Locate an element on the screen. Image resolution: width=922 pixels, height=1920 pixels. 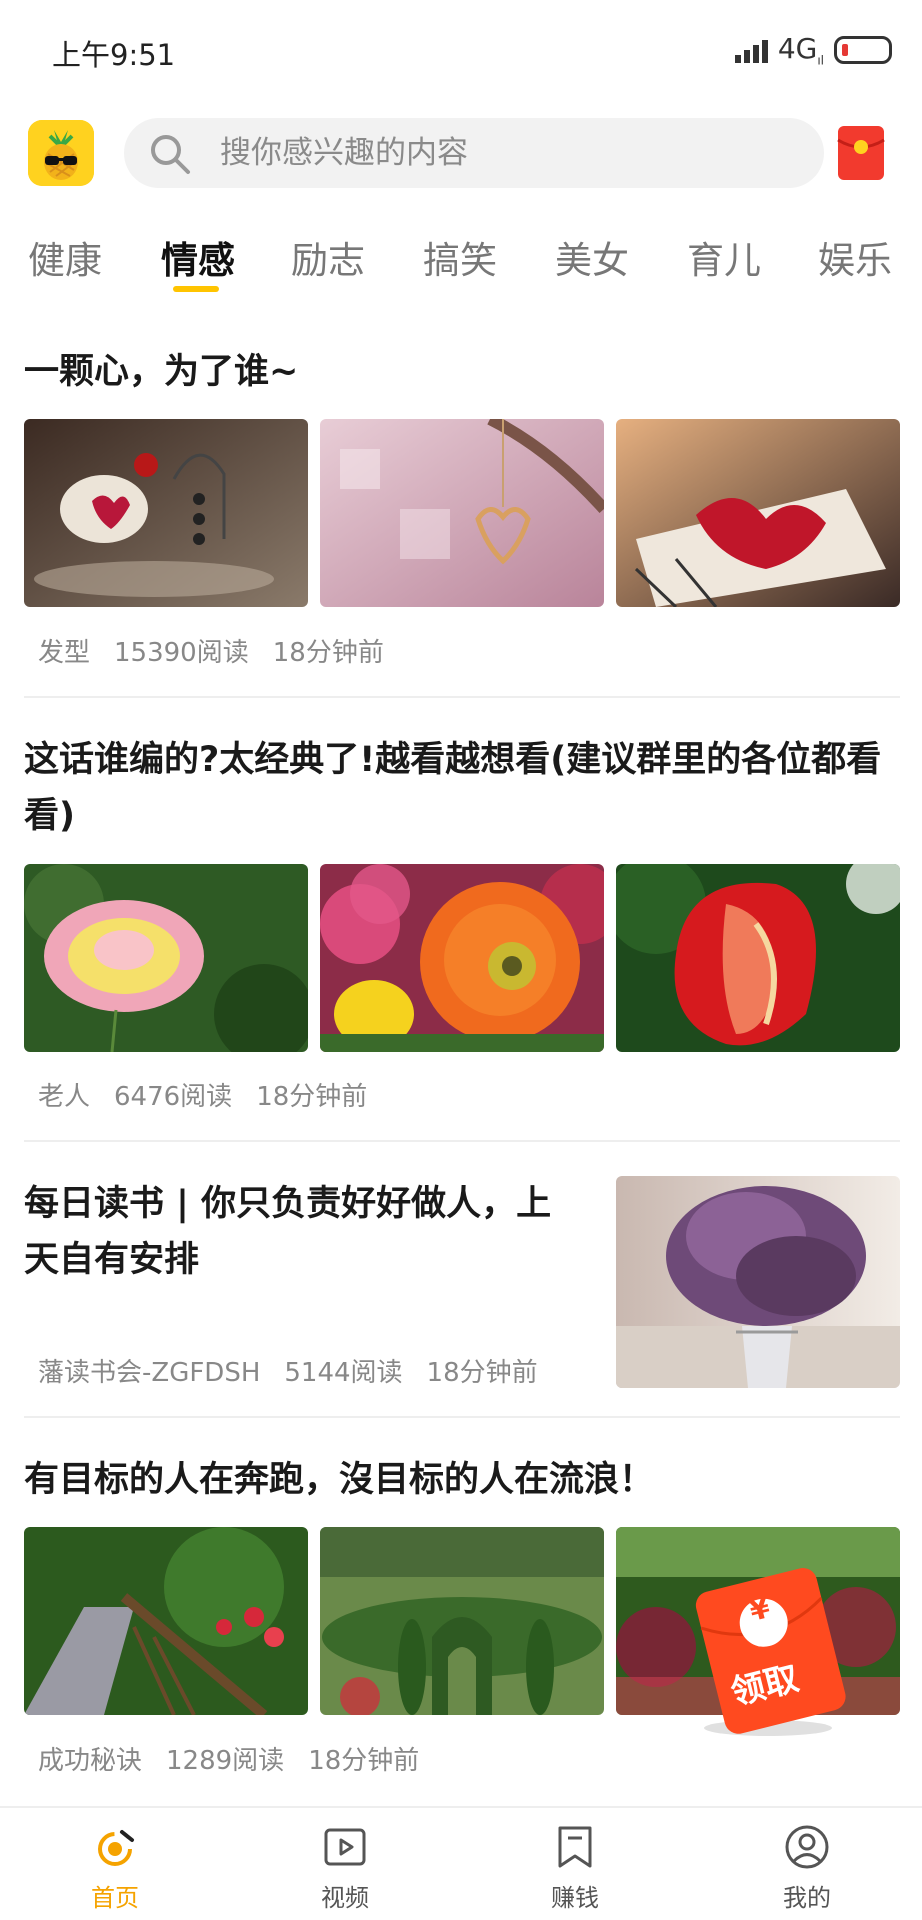
nav-home: 首页 is located at coordinates (115, 1864).